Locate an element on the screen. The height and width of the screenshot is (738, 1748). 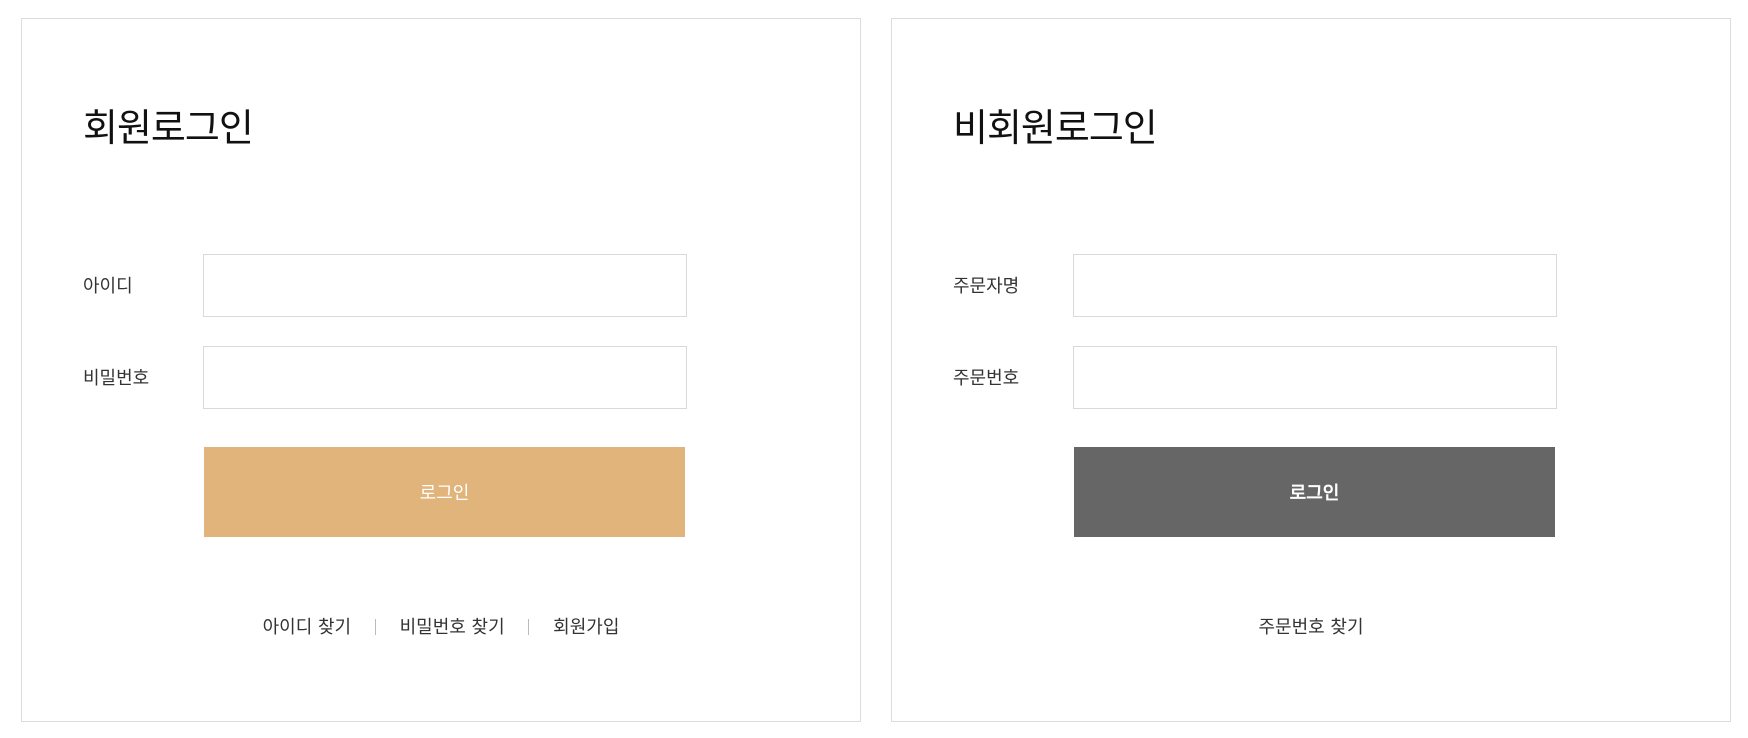
guest-login-button: 로그인 is located at coordinates (1314, 492).